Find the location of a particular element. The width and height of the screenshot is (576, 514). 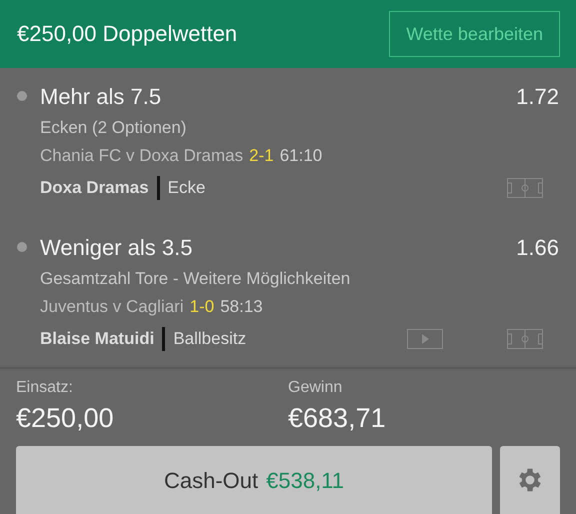

odds: 1.66 is located at coordinates (537, 248).